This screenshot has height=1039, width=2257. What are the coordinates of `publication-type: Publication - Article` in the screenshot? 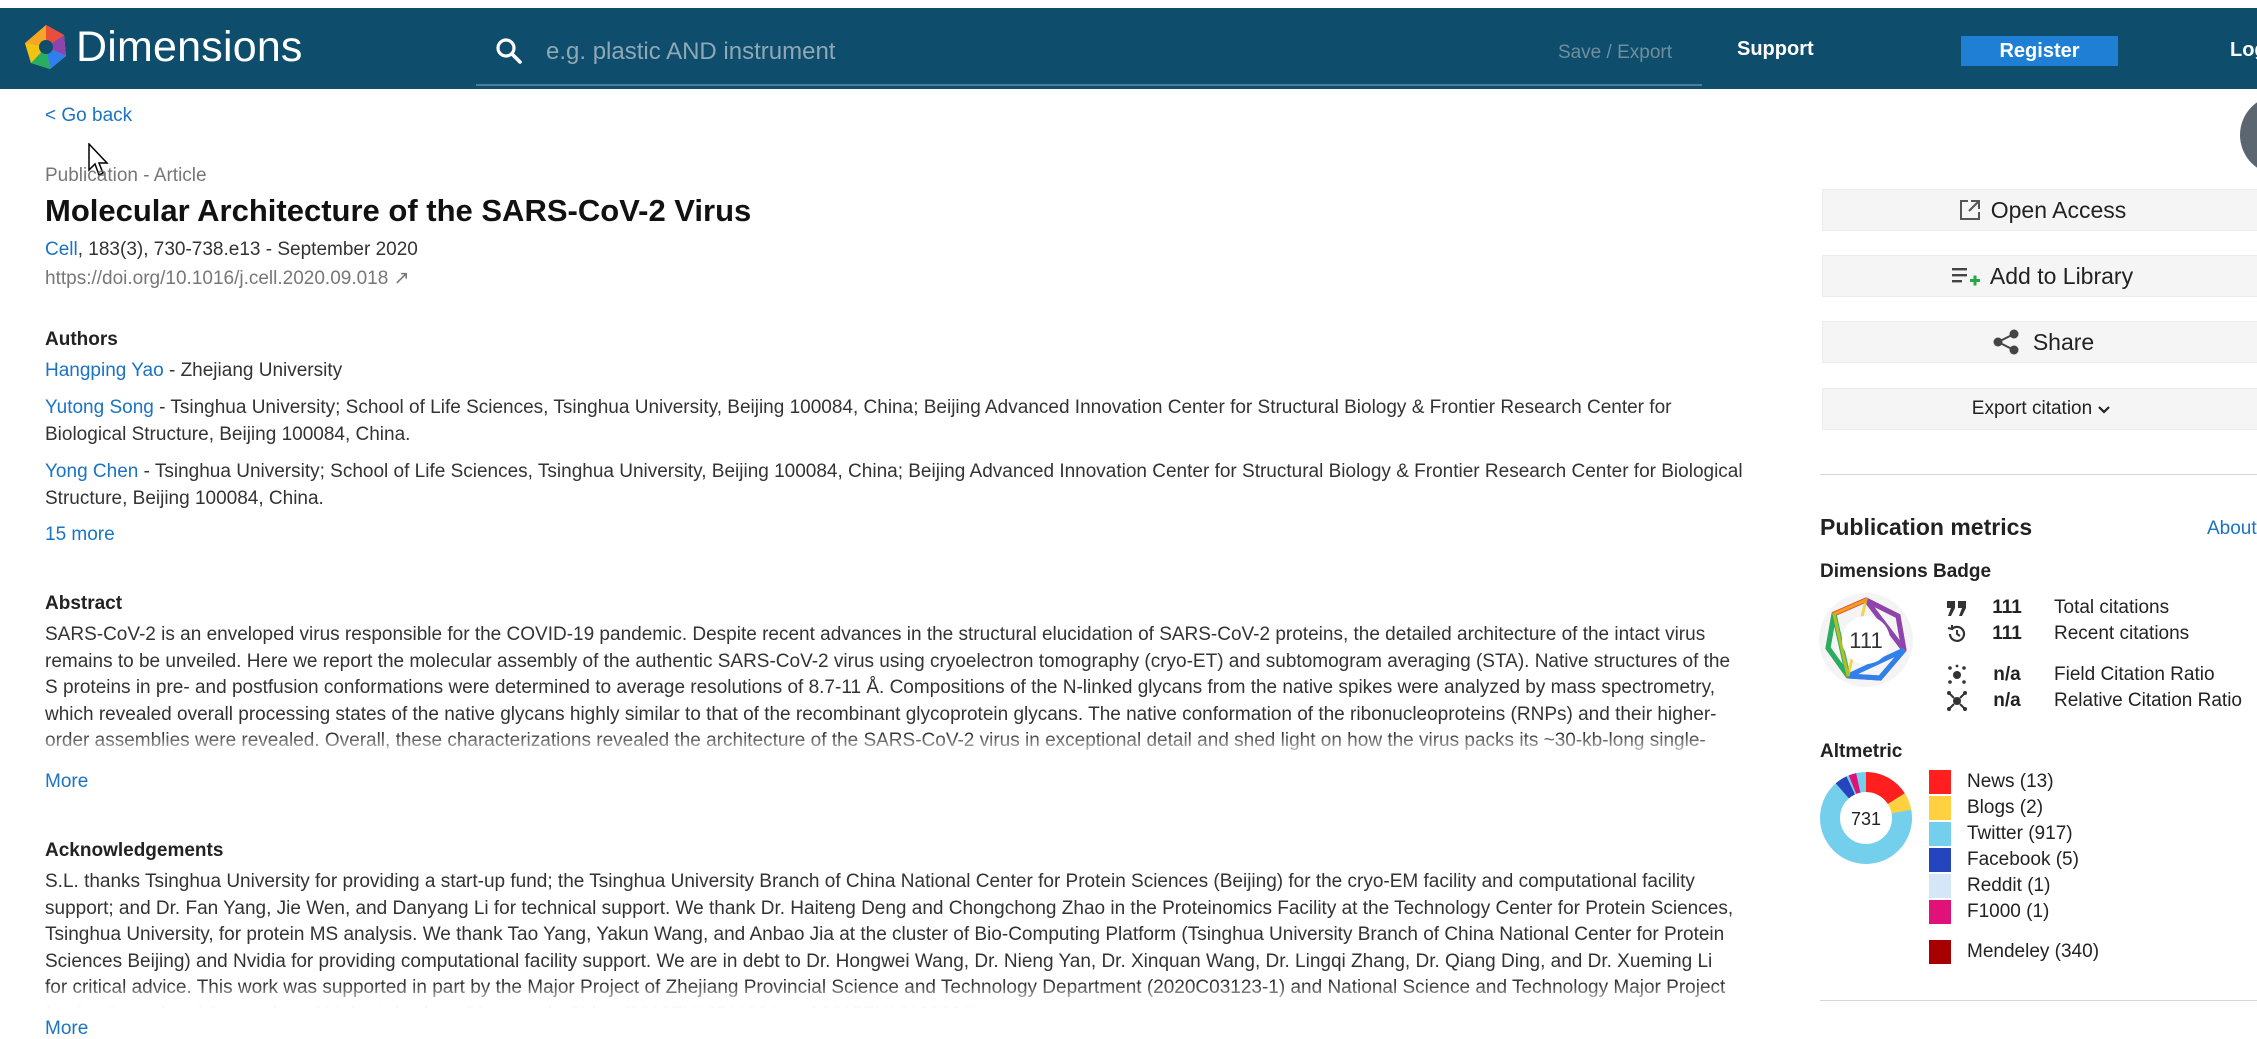 It's located at (126, 175).